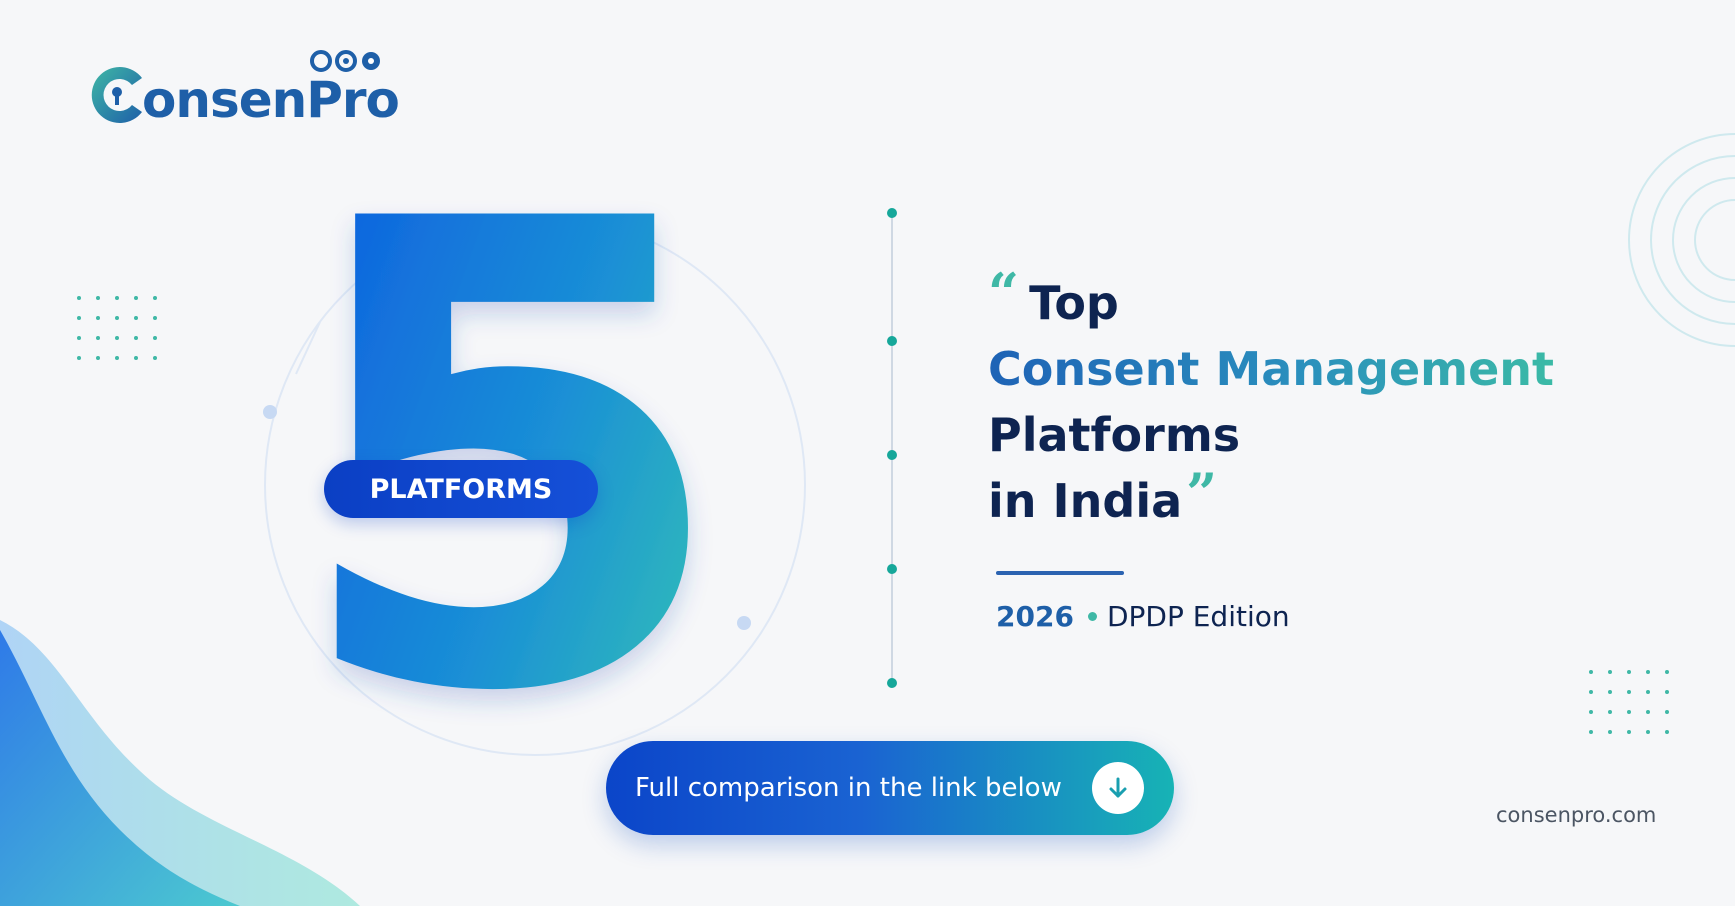 The height and width of the screenshot is (906, 1735). I want to click on headline-line-1: “Top, so click(1308, 298).